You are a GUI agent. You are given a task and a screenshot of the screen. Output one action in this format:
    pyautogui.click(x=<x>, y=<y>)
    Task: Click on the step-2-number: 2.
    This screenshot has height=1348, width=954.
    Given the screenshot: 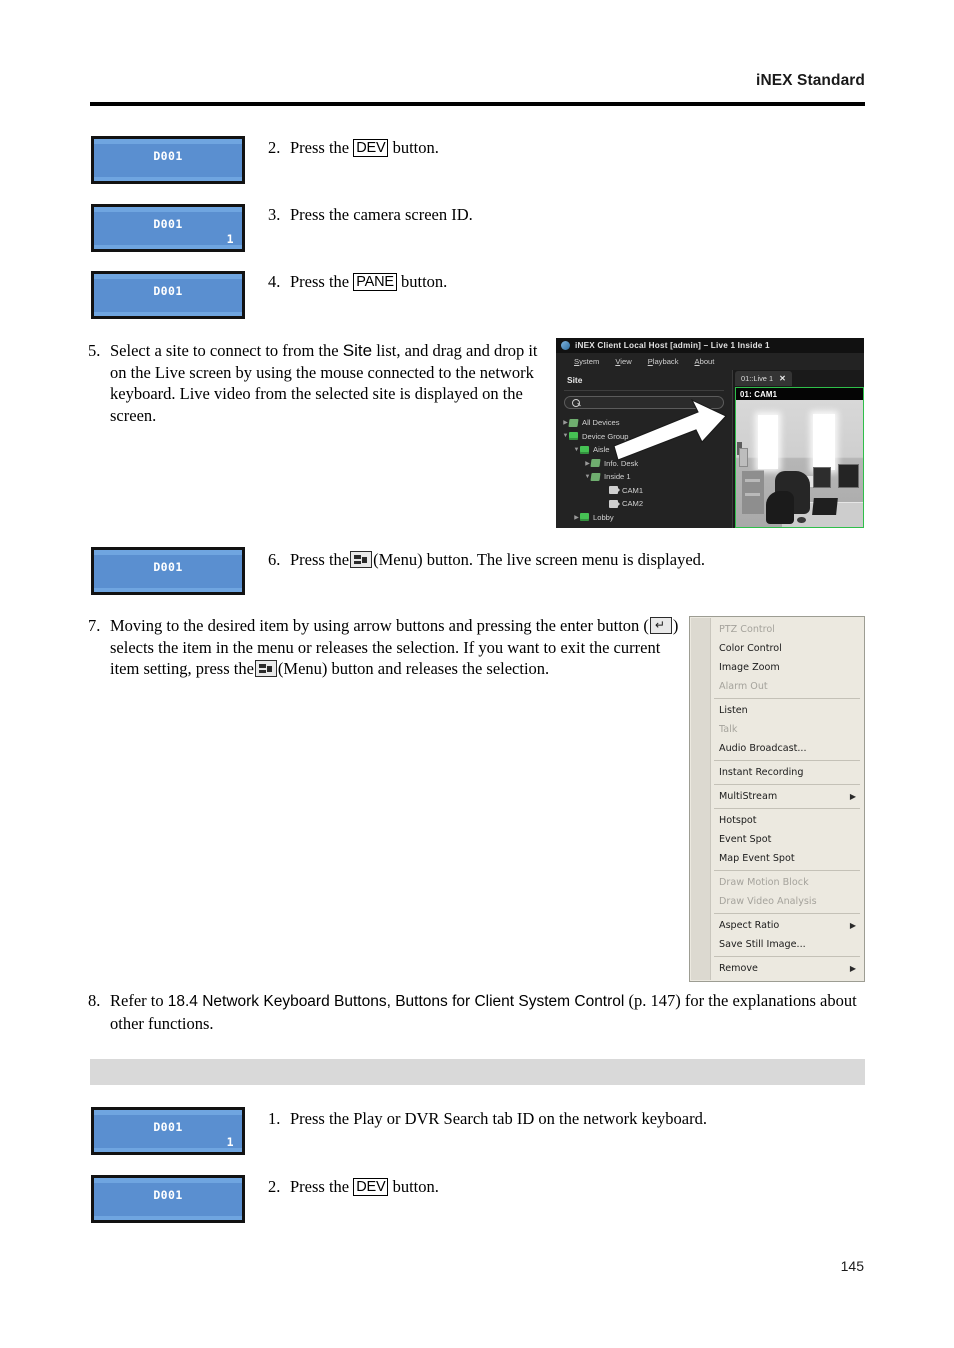 What is the action you would take?
    pyautogui.click(x=274, y=147)
    